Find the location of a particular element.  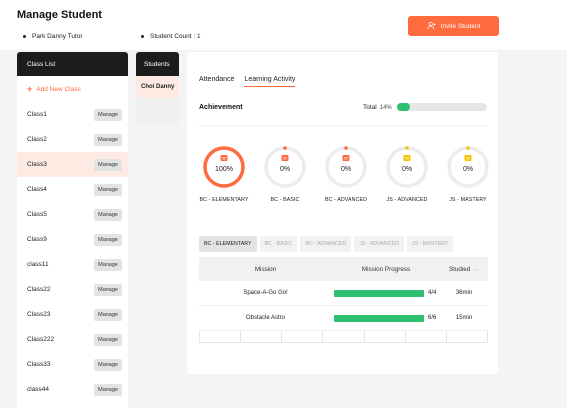

students-panel: Students Choi Danny is located at coordinates (157, 88).